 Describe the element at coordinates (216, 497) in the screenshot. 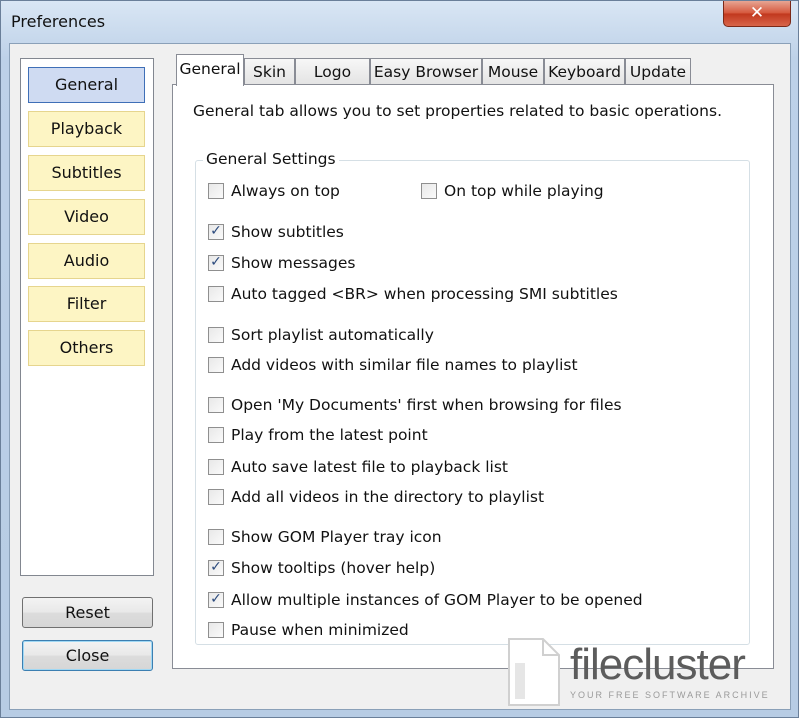

I see `add-all-videos-checkbox` at that location.